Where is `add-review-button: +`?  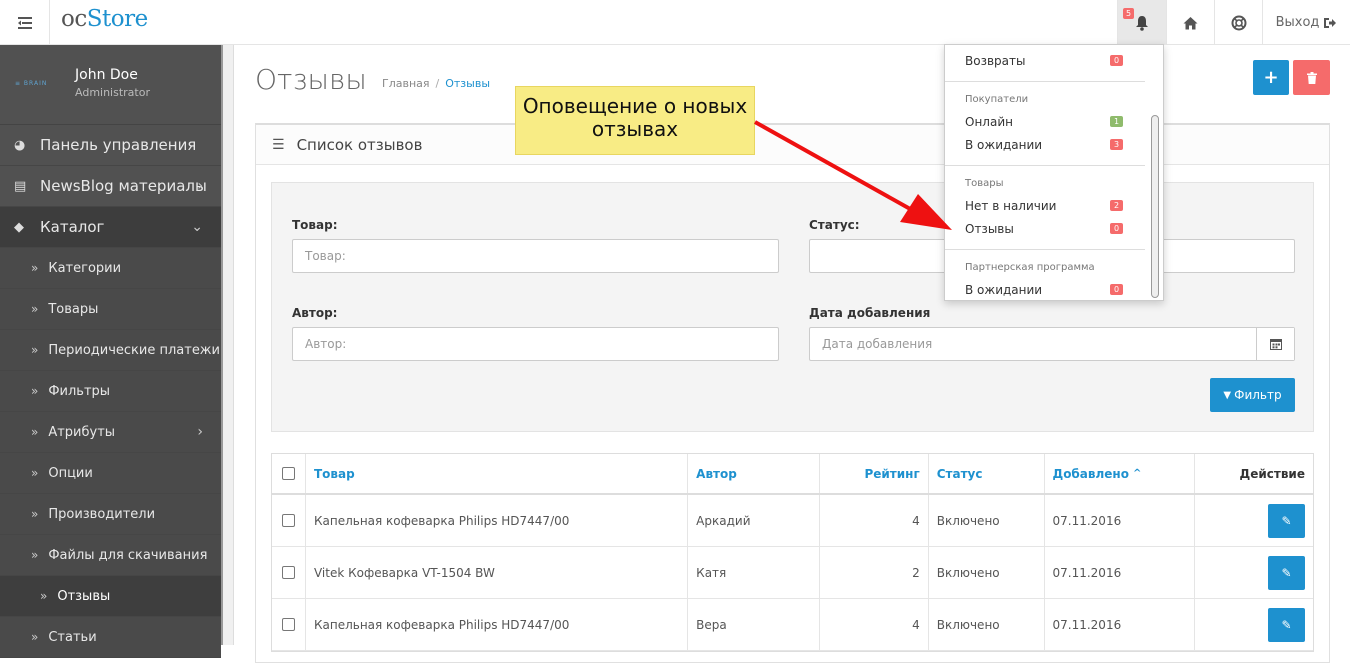
add-review-button: + is located at coordinates (1271, 77).